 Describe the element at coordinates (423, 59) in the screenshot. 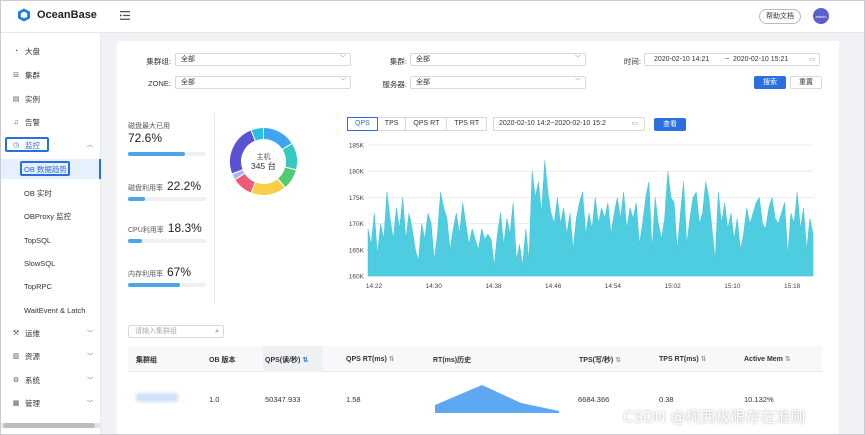

I see `cluster-value: 全部` at that location.